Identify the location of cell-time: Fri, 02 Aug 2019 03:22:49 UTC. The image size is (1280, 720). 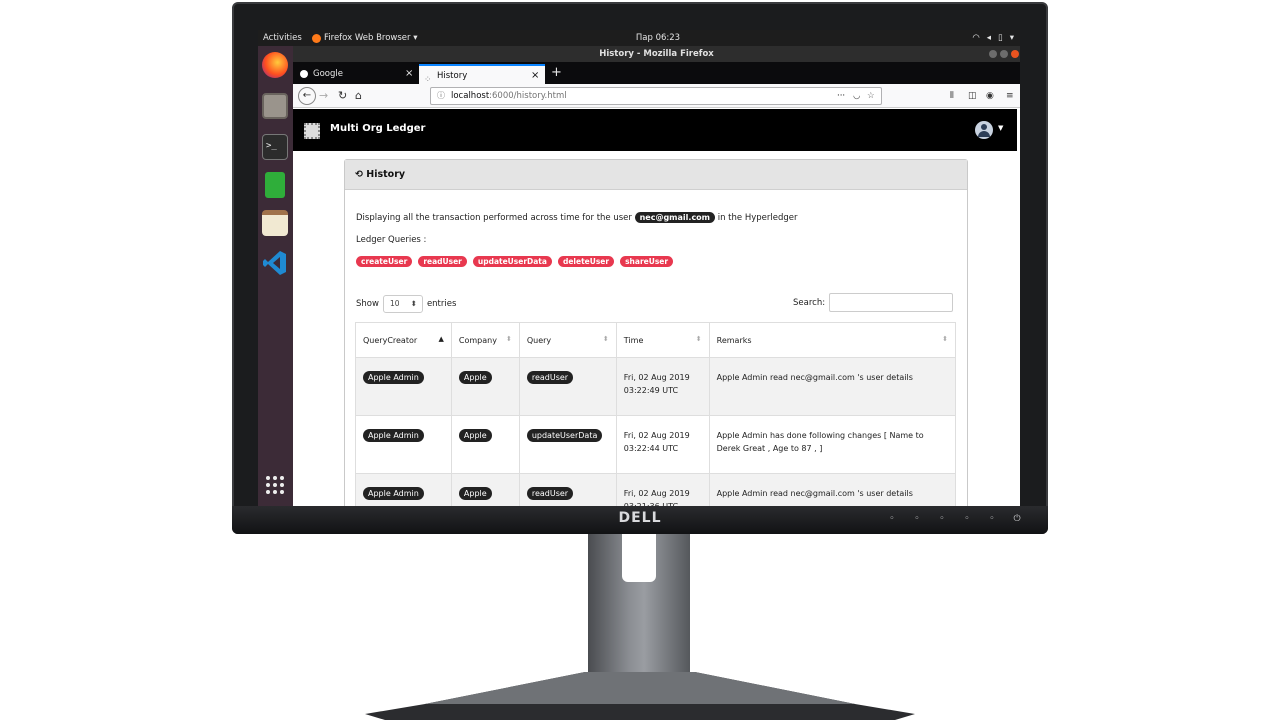
(662, 386).